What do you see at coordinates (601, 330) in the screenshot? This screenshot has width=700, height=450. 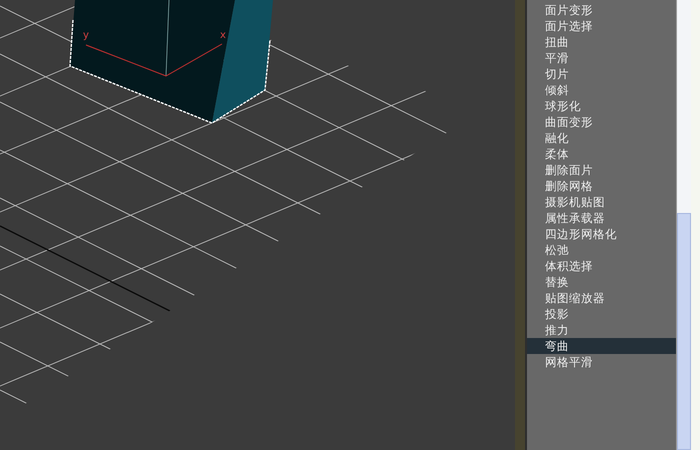 I see `modifier-item: 推力` at bounding box center [601, 330].